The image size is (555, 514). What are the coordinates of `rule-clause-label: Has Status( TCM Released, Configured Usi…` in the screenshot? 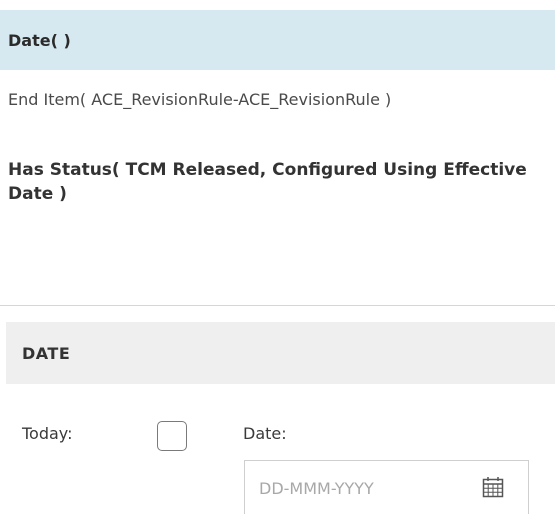 It's located at (267, 182).